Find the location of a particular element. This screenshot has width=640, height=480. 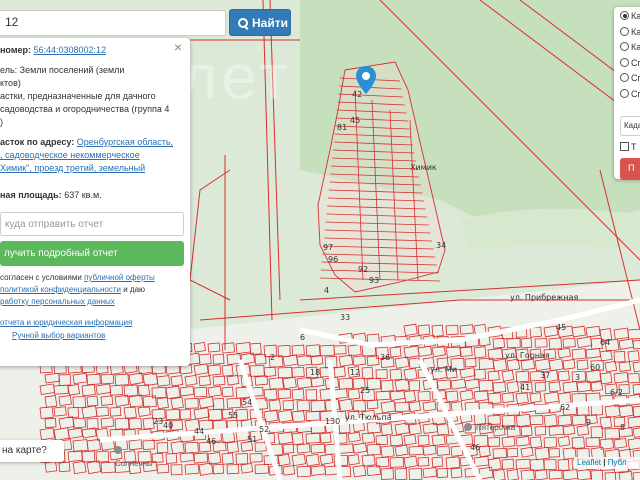

street-gornaya-label: ул. Горная is located at coordinates (527, 355).